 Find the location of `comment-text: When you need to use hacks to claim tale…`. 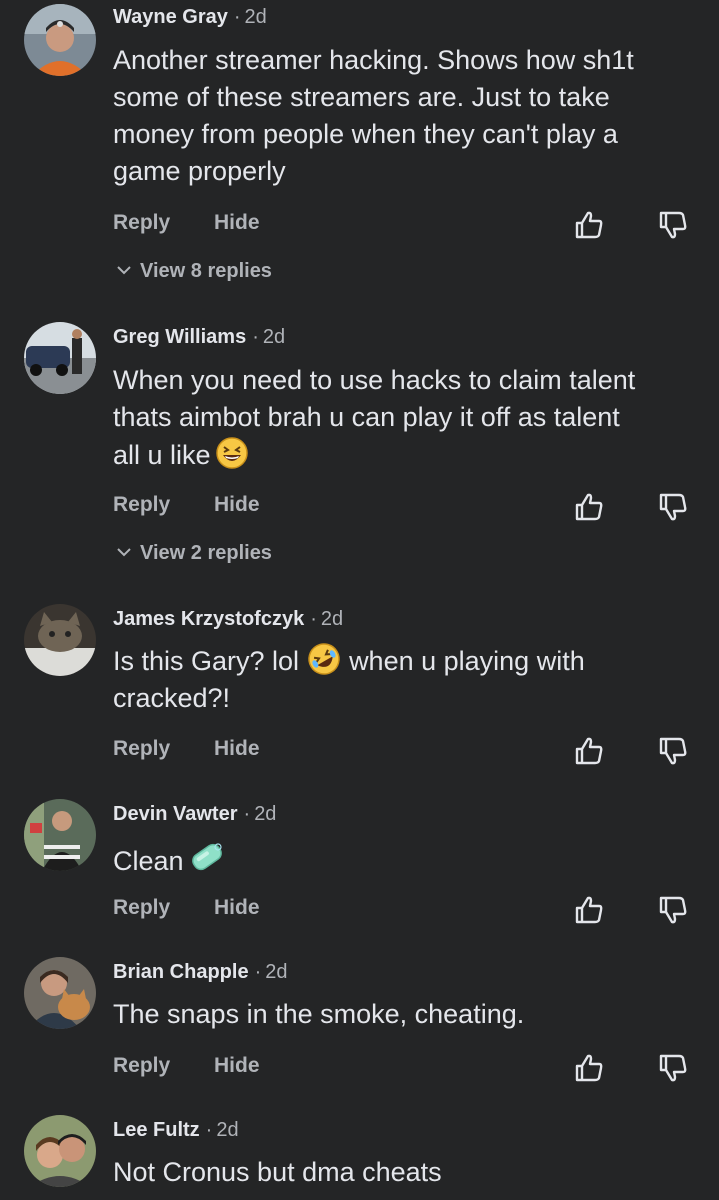

comment-text: When you need to use hacks to claim tale… is located at coordinates (408, 418).